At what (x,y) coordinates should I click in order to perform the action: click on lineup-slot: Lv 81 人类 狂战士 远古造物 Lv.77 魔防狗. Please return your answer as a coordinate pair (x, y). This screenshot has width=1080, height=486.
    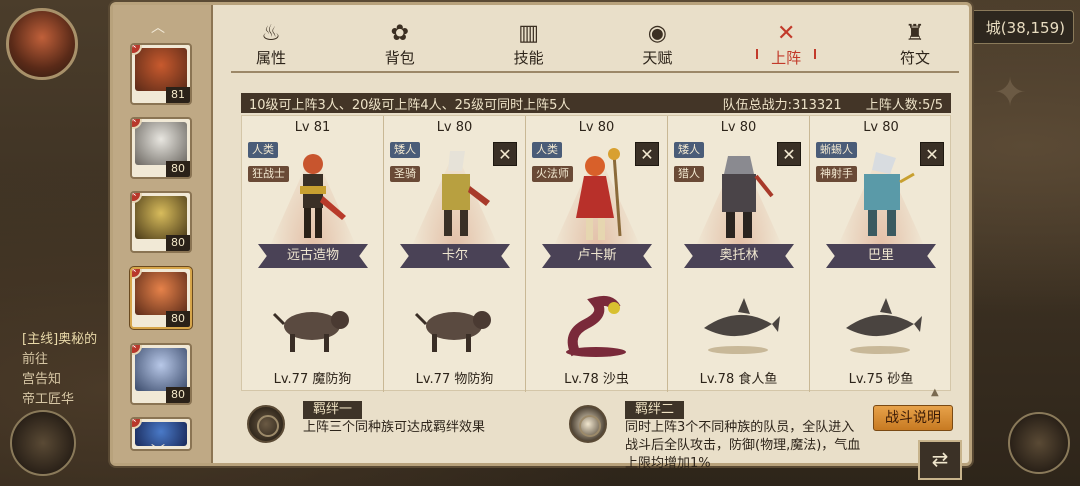
    Looking at the image, I should click on (313, 254).